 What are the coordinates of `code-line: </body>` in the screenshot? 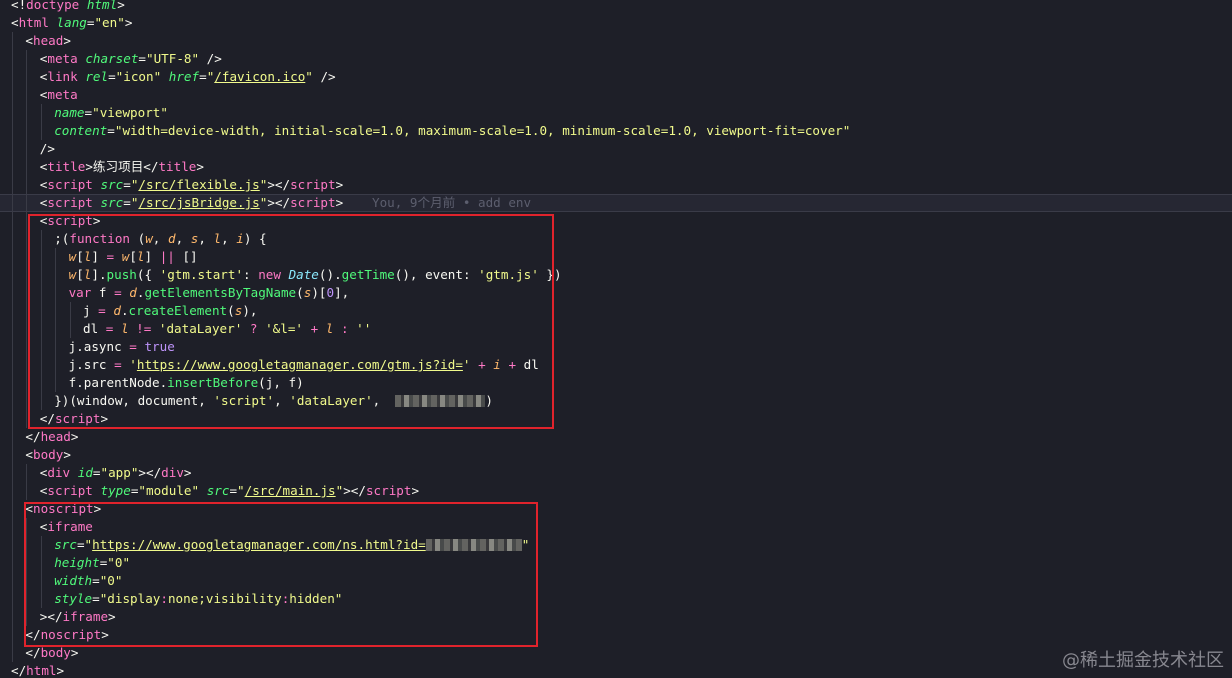 It's located at (616, 653).